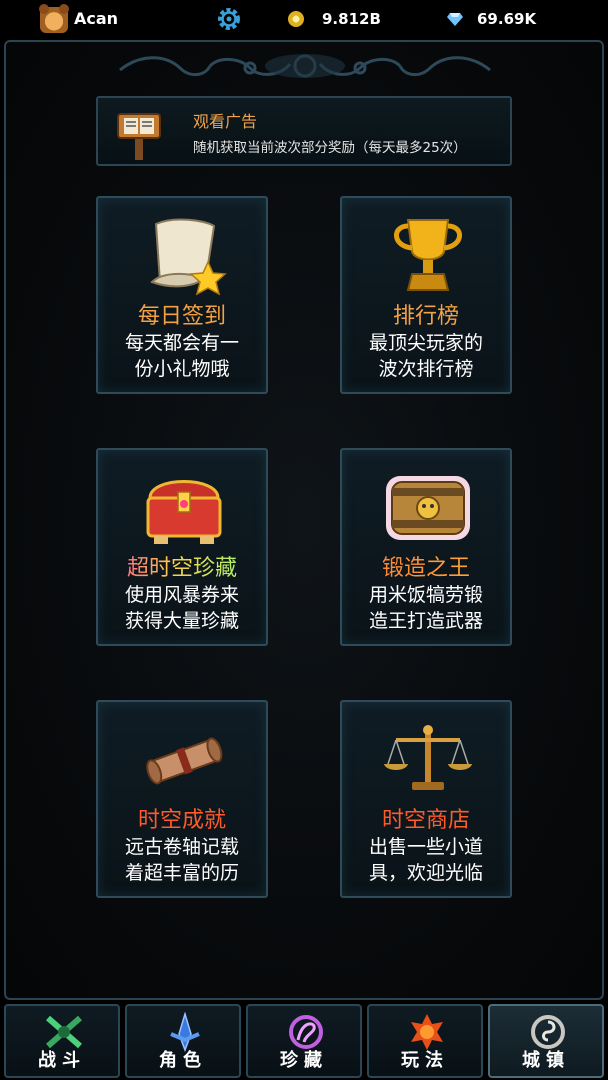  I want to click on forge-king-card: 锻造之王 用米饭犒劳锻 造王打造武器, so click(426, 547).